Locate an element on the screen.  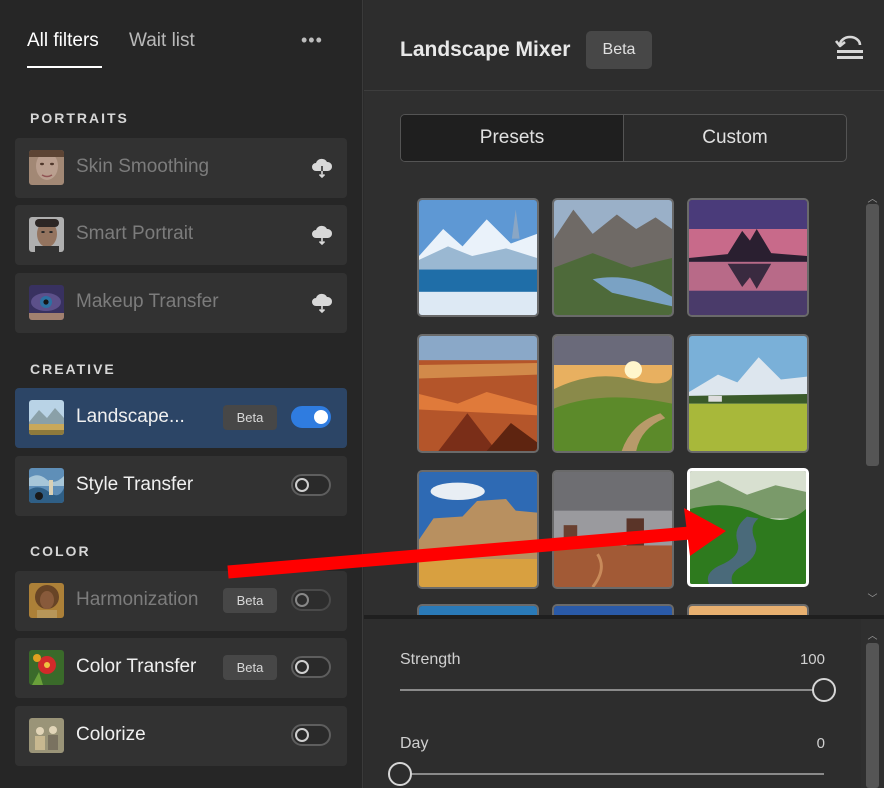
scroll-down-chevron-icon: ﹀ is located at coordinates (872, 597).